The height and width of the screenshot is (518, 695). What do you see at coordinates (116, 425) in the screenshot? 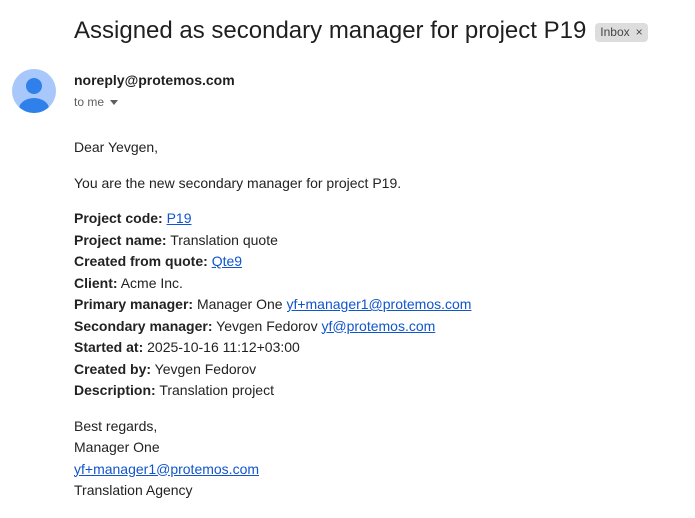
I see `signoff-regards: Best regards,` at bounding box center [116, 425].